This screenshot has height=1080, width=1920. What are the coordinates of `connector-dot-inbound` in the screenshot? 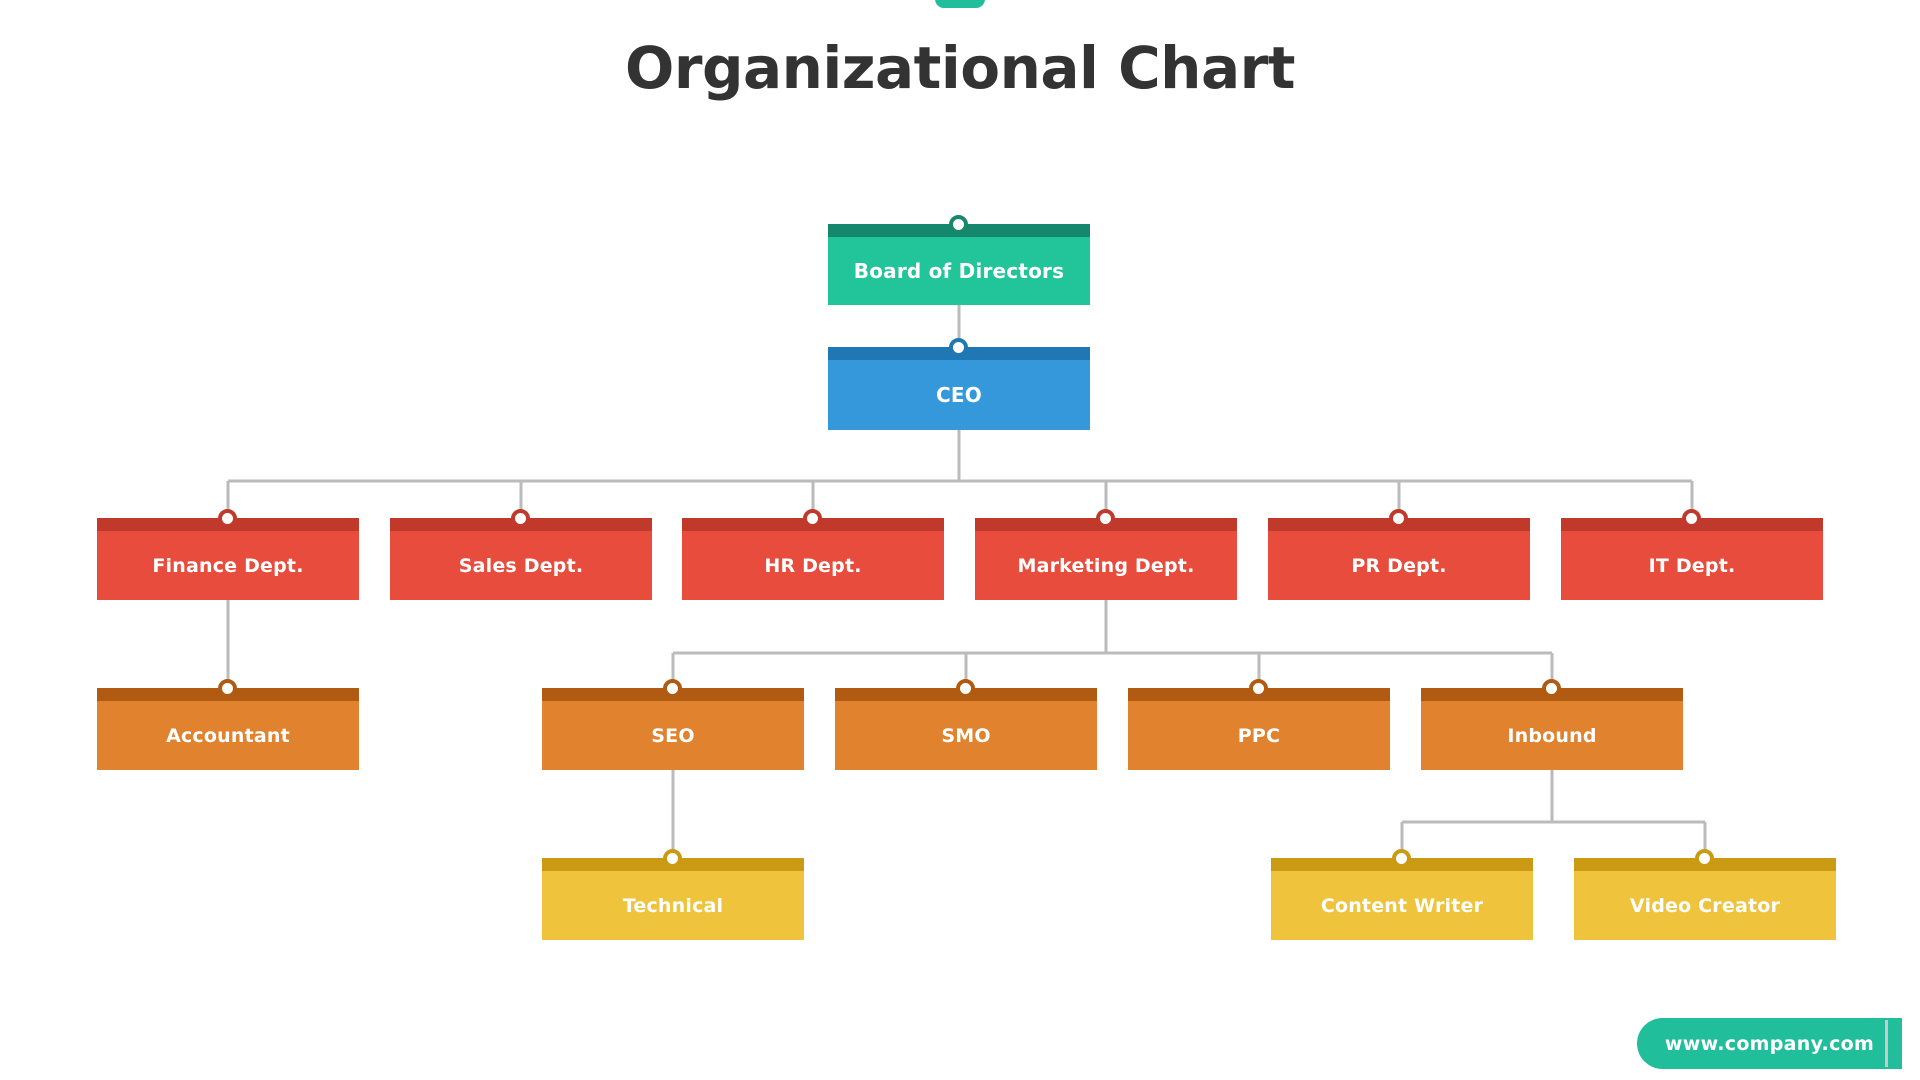 It's located at (1551, 688).